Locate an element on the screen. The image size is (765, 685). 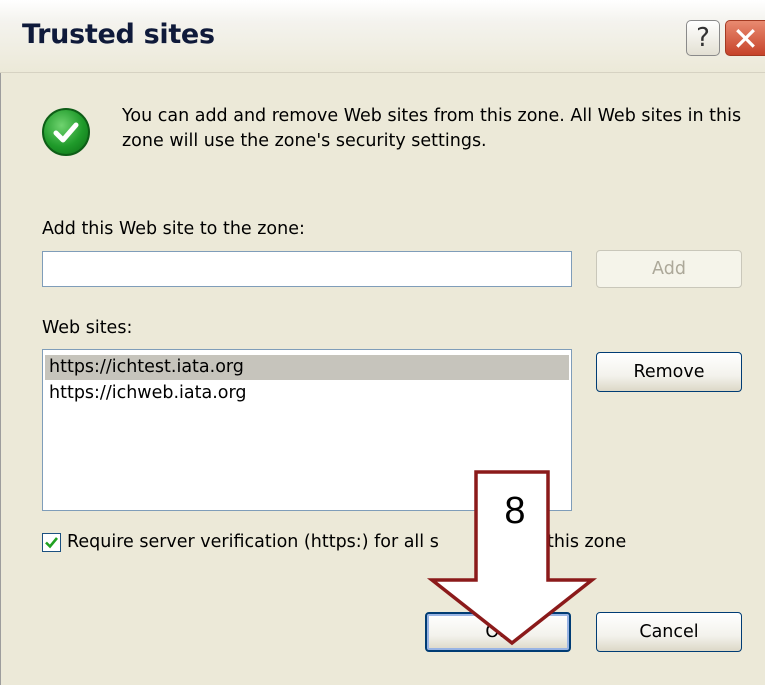
list-item: https://ichweb.iata.org is located at coordinates (307, 393).